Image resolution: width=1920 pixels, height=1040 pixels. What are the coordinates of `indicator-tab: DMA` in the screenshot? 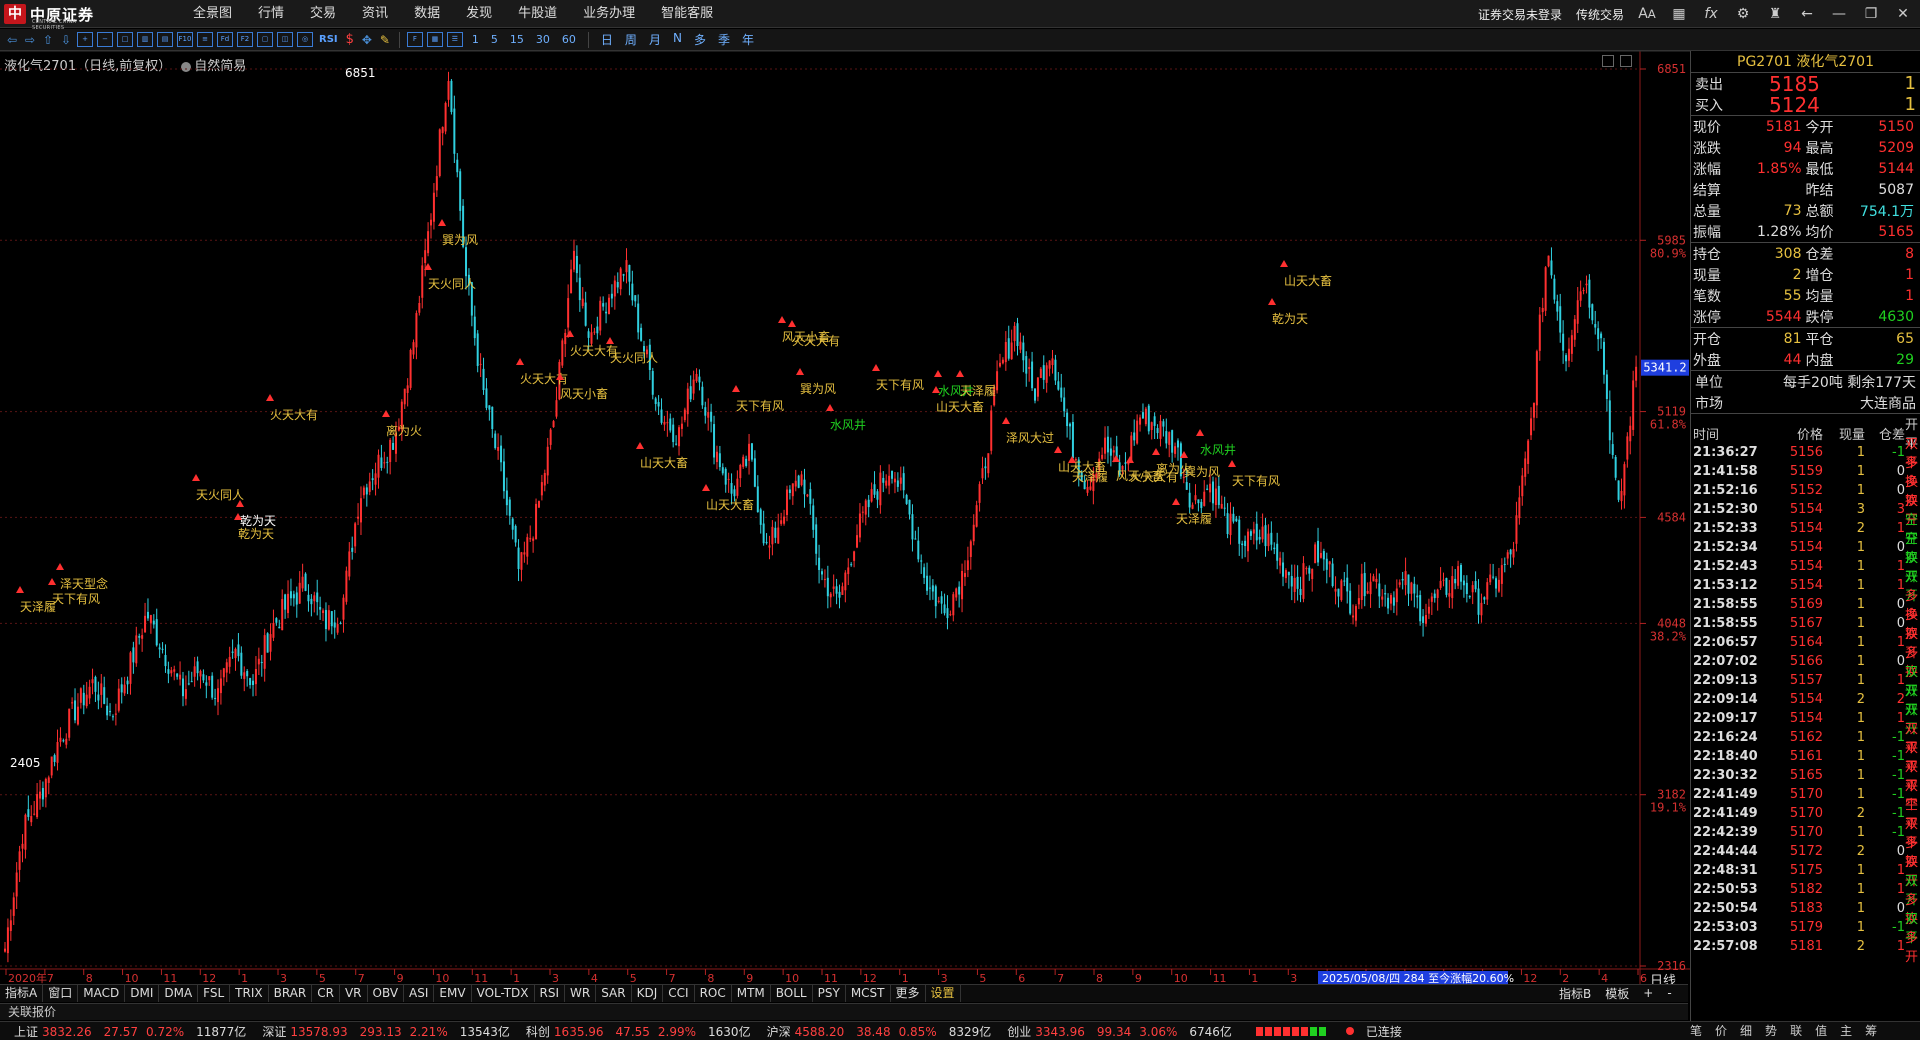 It's located at (179, 993).